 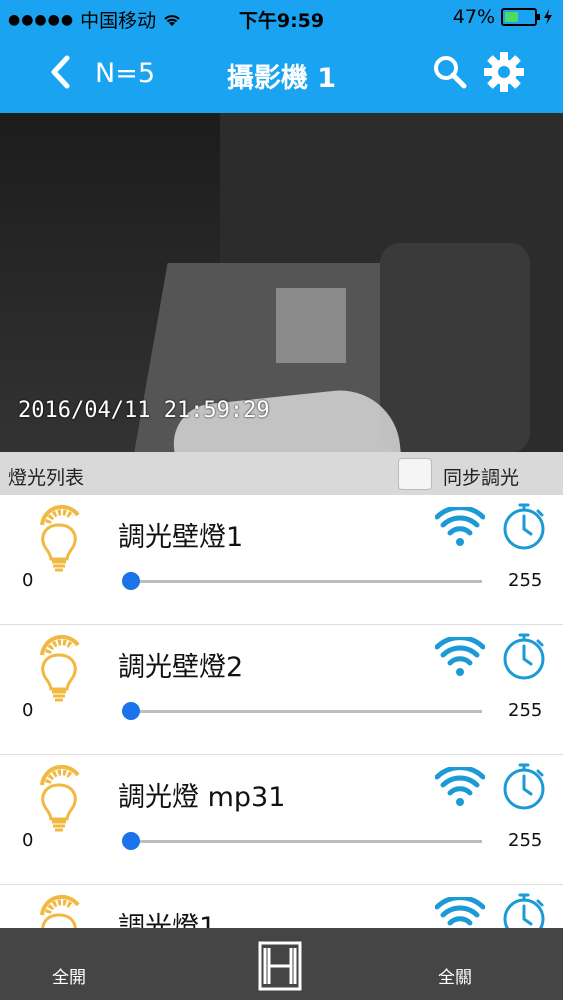 I want to click on settings-button, so click(x=504, y=72).